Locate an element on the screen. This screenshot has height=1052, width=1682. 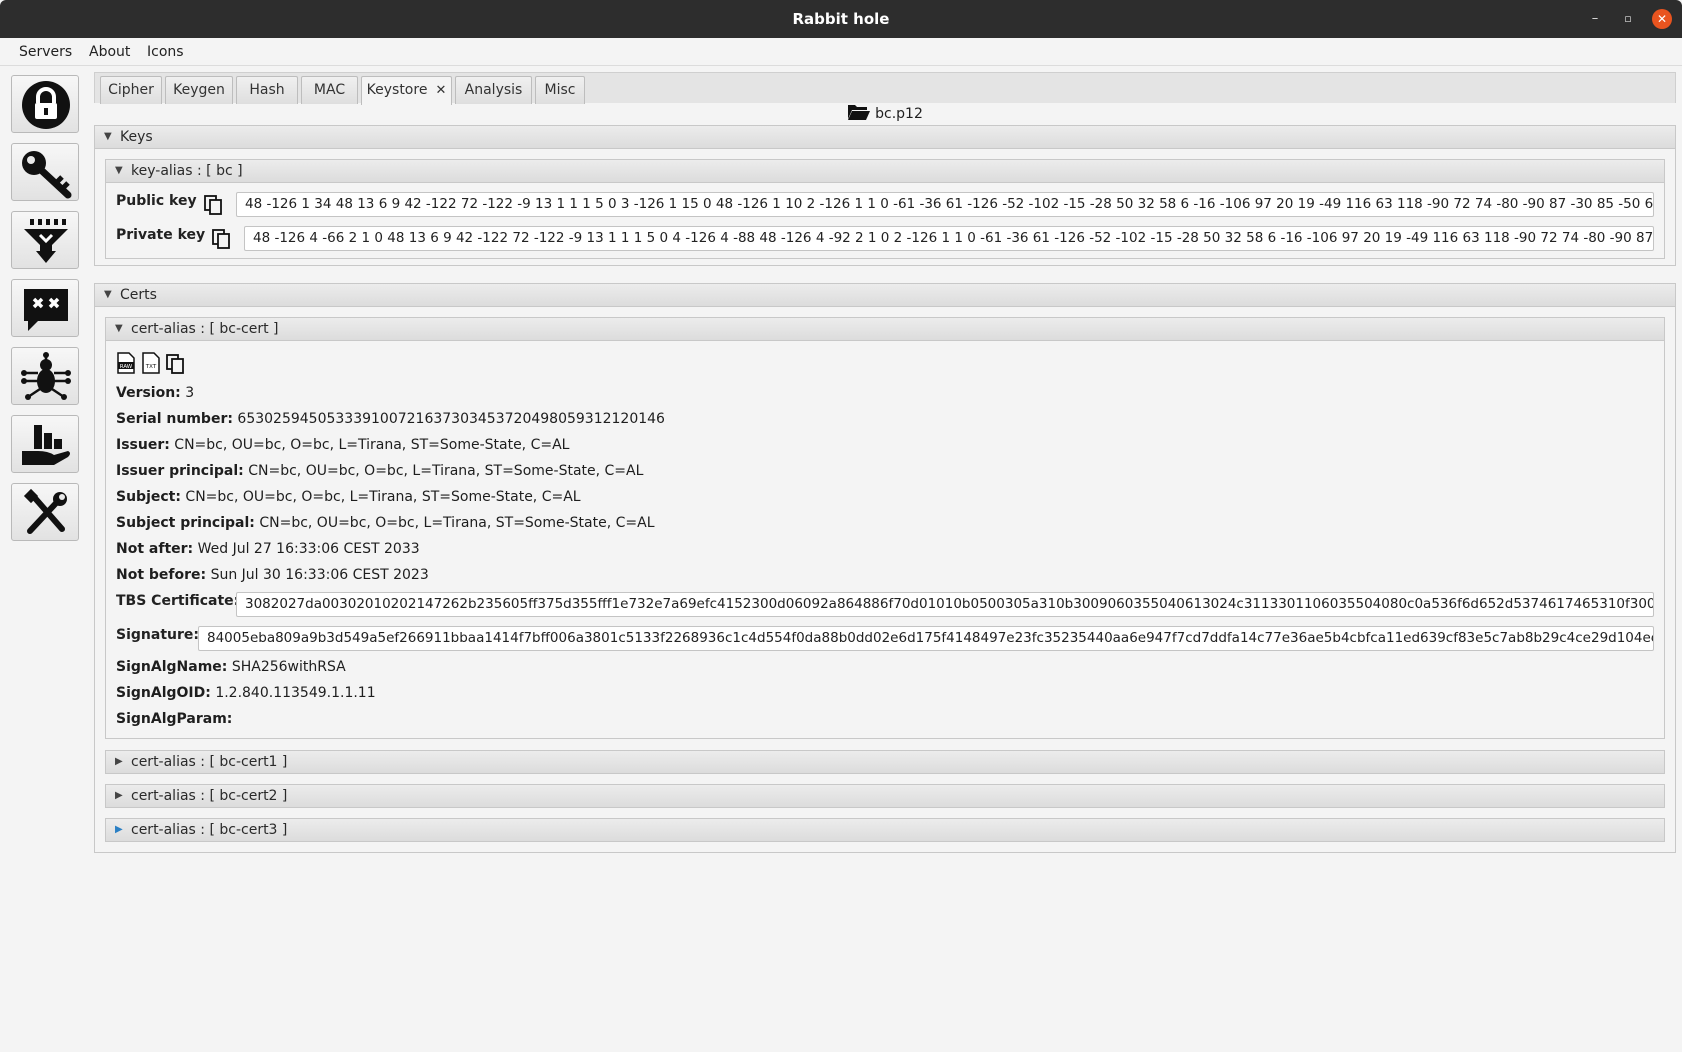
tab-label: Analysis is located at coordinates (493, 90).